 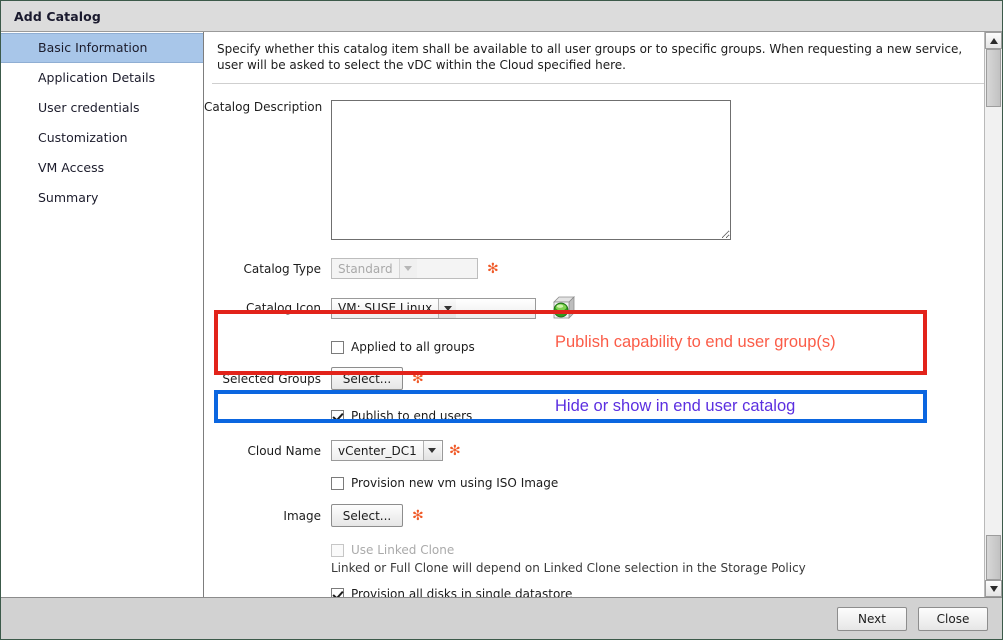 What do you see at coordinates (93, 47) in the screenshot?
I see `sidebar-item-label: Basic Information` at bounding box center [93, 47].